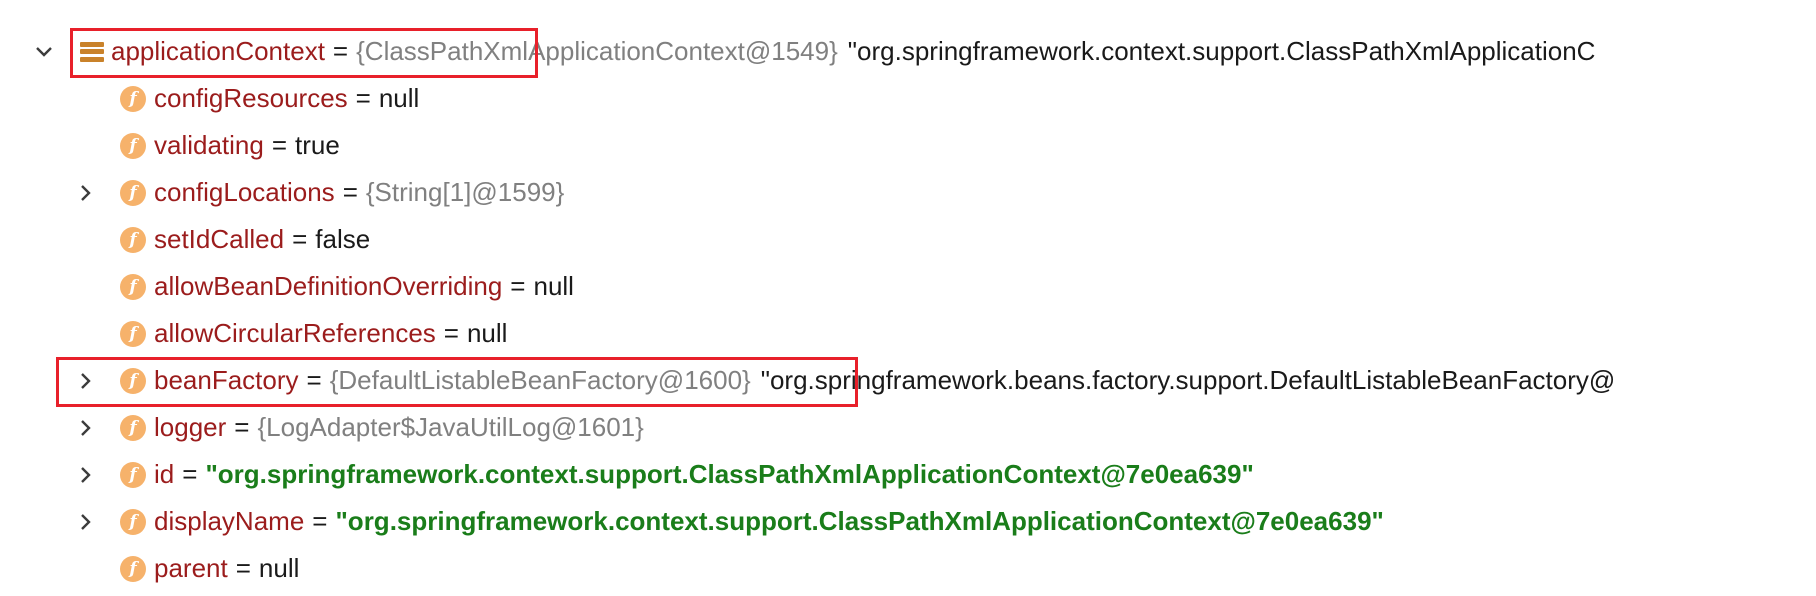  What do you see at coordinates (190, 427) in the screenshot?
I see `field-name: logger` at bounding box center [190, 427].